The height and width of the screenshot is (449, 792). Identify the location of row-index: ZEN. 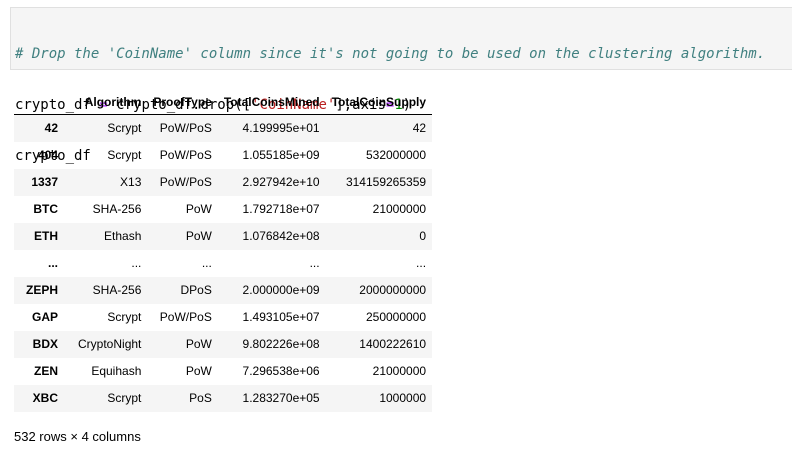
(46, 371).